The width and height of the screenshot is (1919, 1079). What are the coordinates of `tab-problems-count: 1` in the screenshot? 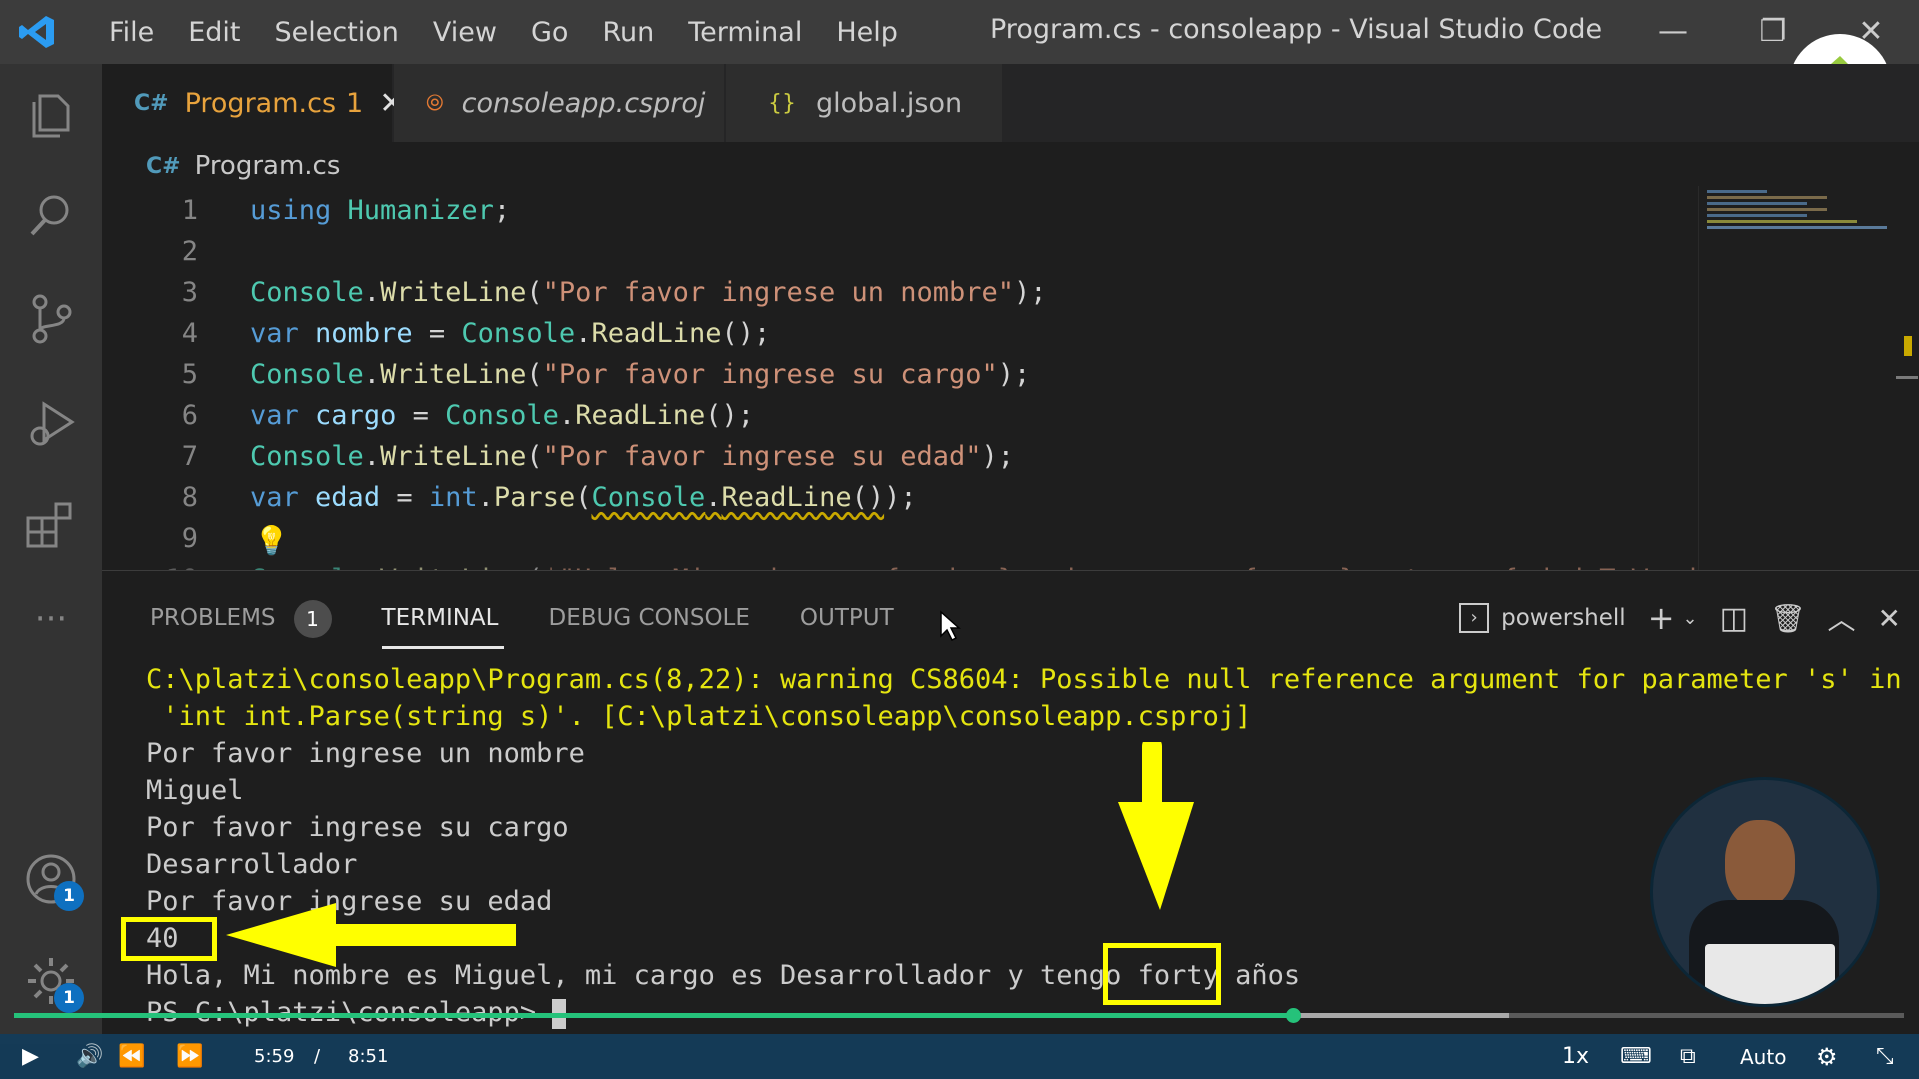 It's located at (355, 103).